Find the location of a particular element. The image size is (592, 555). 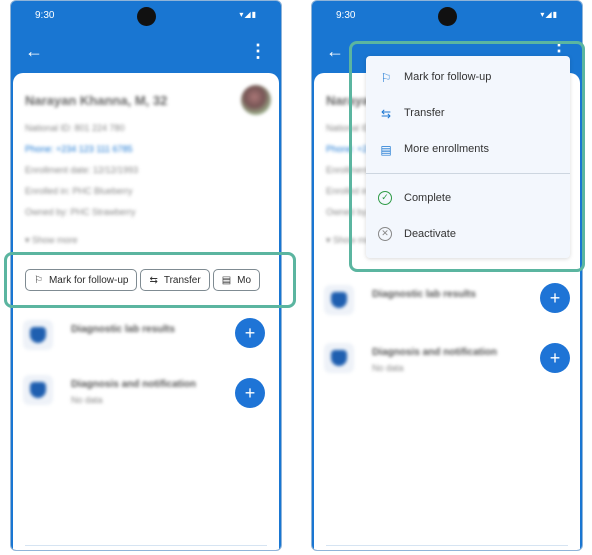

patient-detail: Enrolled in: PHC Blueberry is located at coordinates (79, 191).